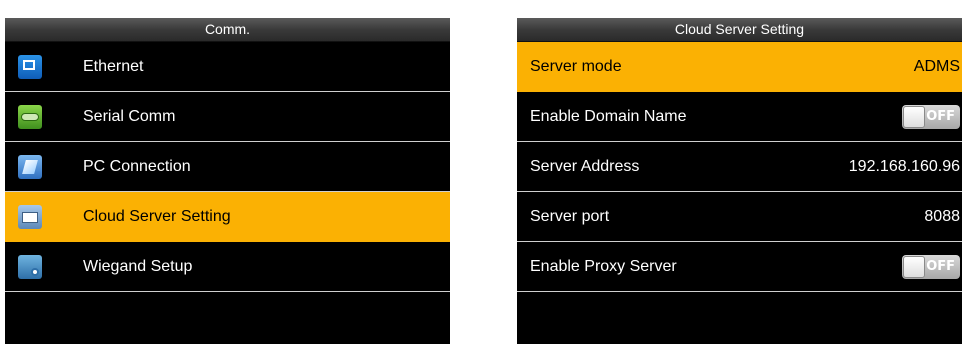  I want to click on menu-item-label: PC Connection, so click(137, 166).